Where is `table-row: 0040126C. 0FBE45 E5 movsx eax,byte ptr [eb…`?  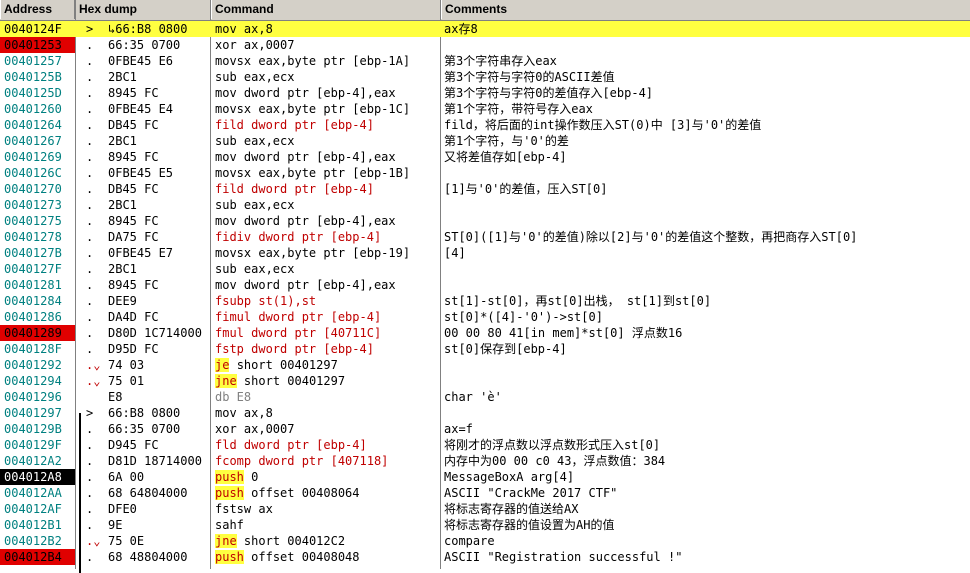 table-row: 0040126C. 0FBE45 E5 movsx eax,byte ptr [eb… is located at coordinates (485, 173).